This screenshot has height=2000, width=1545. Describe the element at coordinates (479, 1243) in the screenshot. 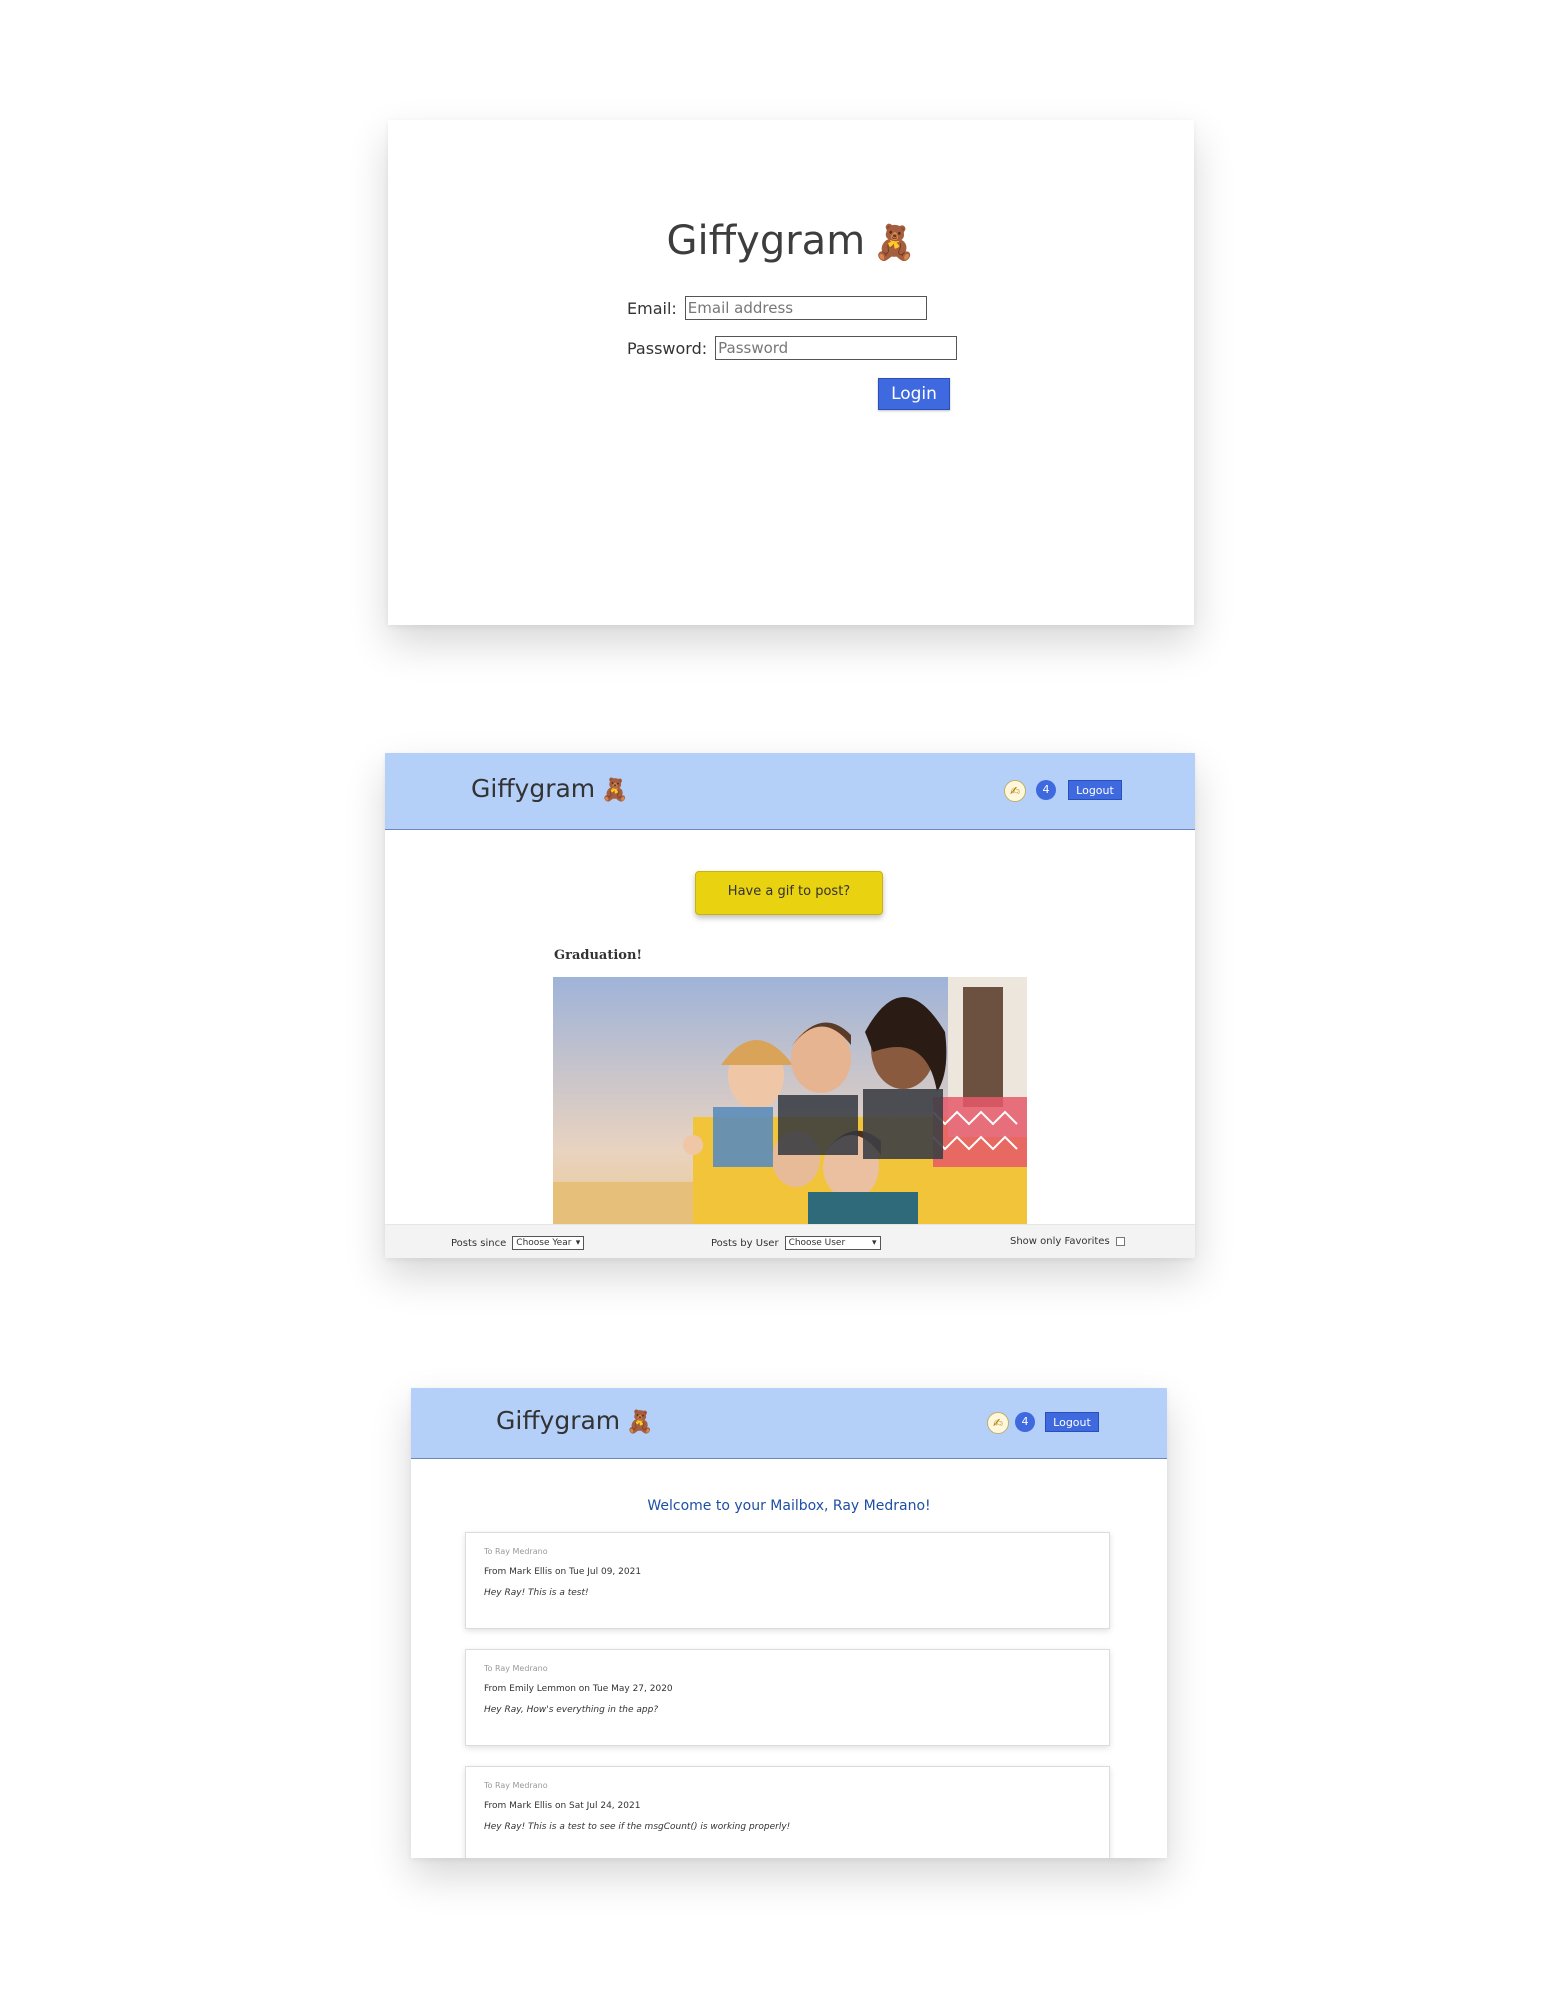

I see `posts-since-label: Posts since` at that location.